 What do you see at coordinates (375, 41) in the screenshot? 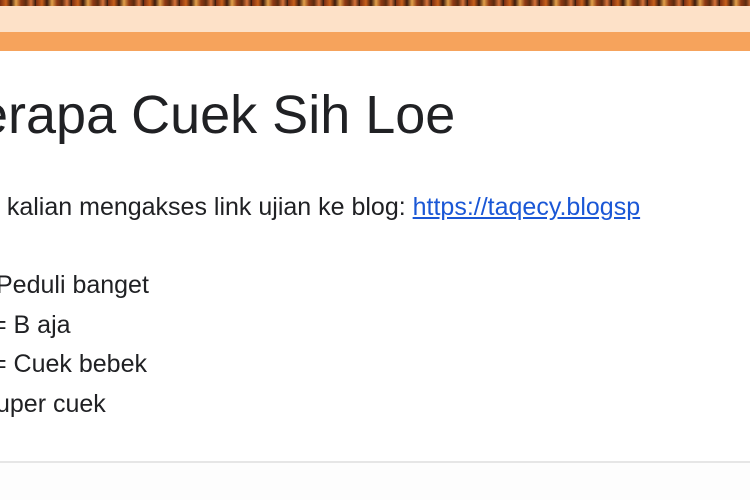
I see `form-accent-bar` at bounding box center [375, 41].